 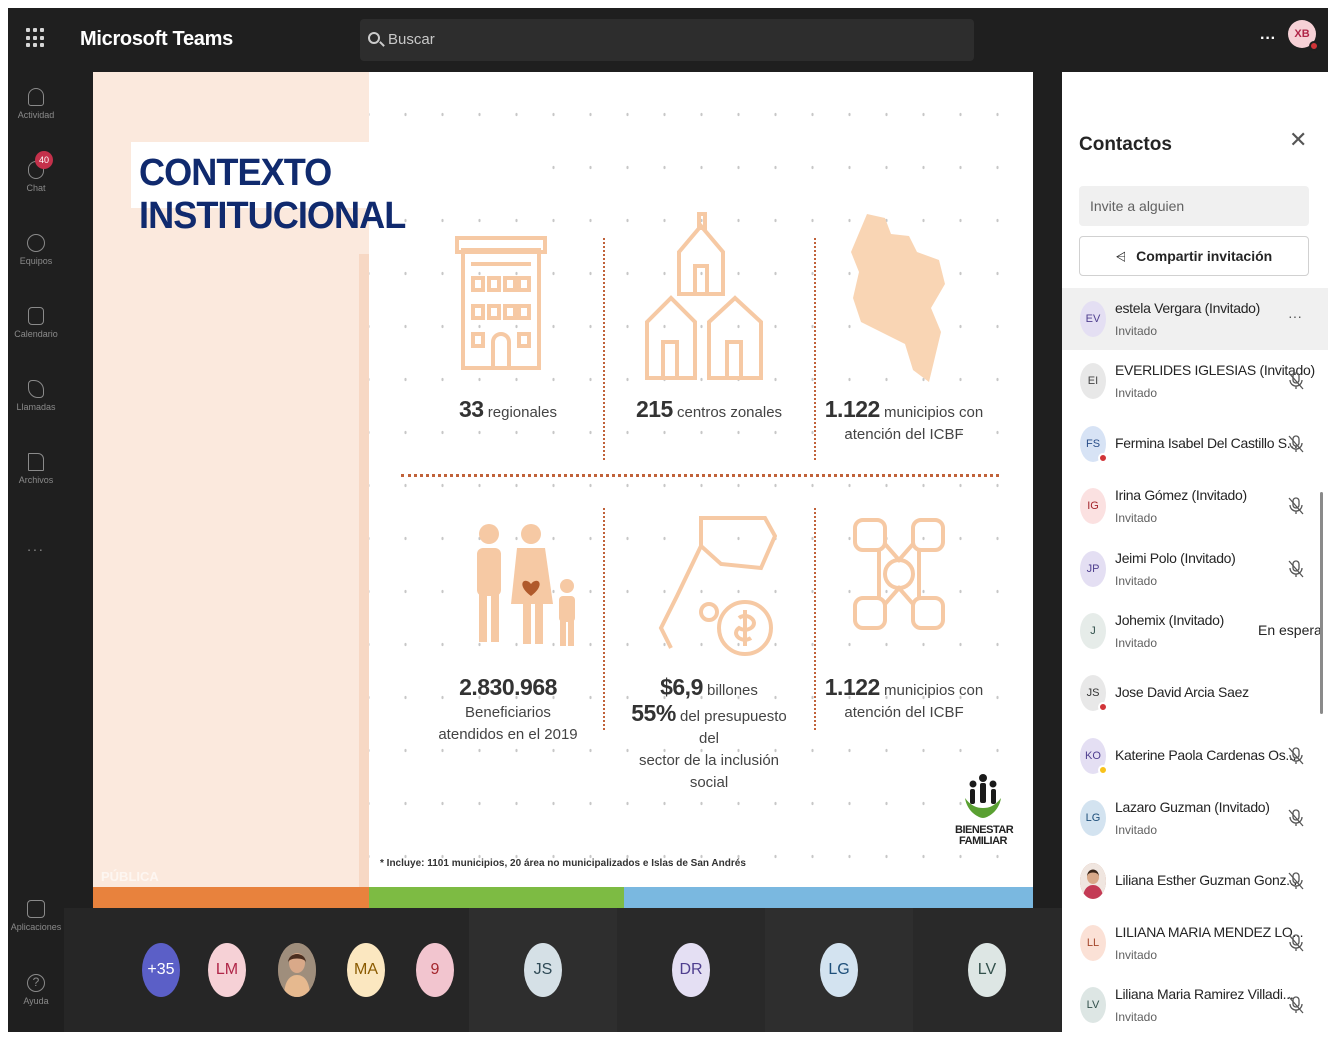 I want to click on stat-regionales: 33 regionales, so click(x=508, y=411).